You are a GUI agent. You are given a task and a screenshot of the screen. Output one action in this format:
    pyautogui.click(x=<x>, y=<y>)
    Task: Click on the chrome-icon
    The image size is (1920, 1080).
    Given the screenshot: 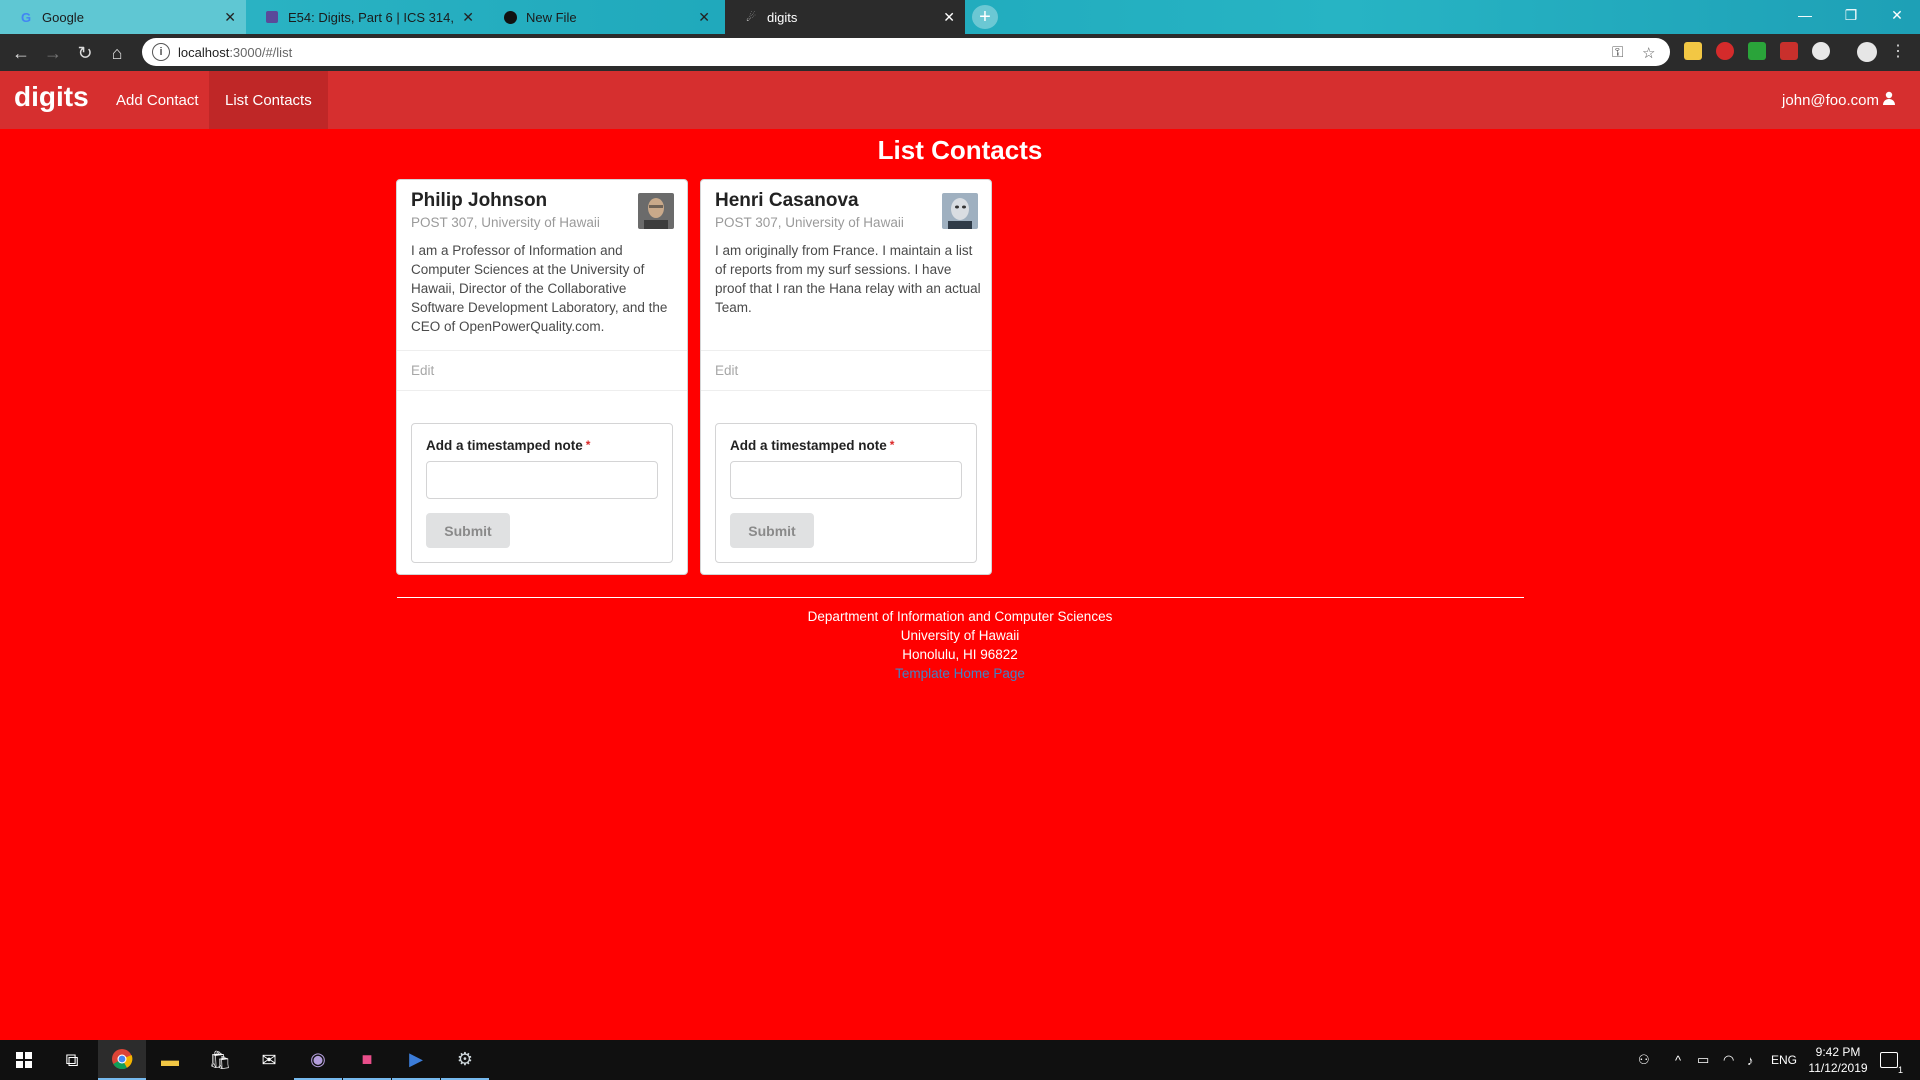 What is the action you would take?
    pyautogui.click(x=122, y=1060)
    